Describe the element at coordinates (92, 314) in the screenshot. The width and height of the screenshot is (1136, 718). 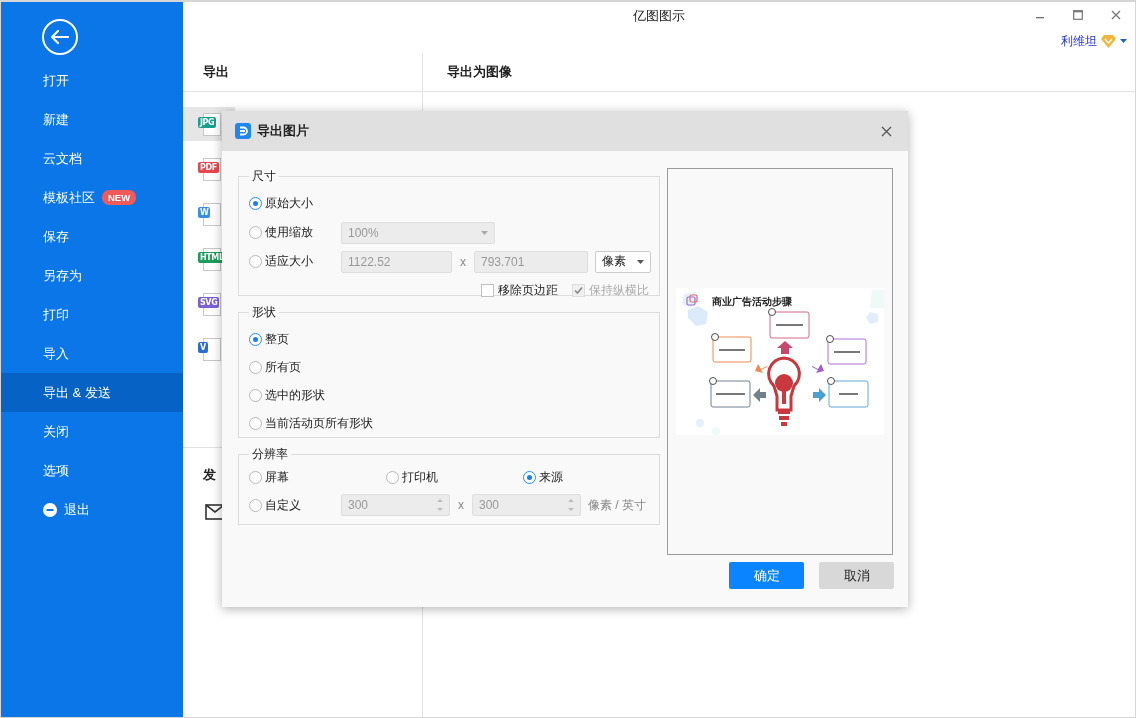
I see `sidebar-item: 打印` at that location.